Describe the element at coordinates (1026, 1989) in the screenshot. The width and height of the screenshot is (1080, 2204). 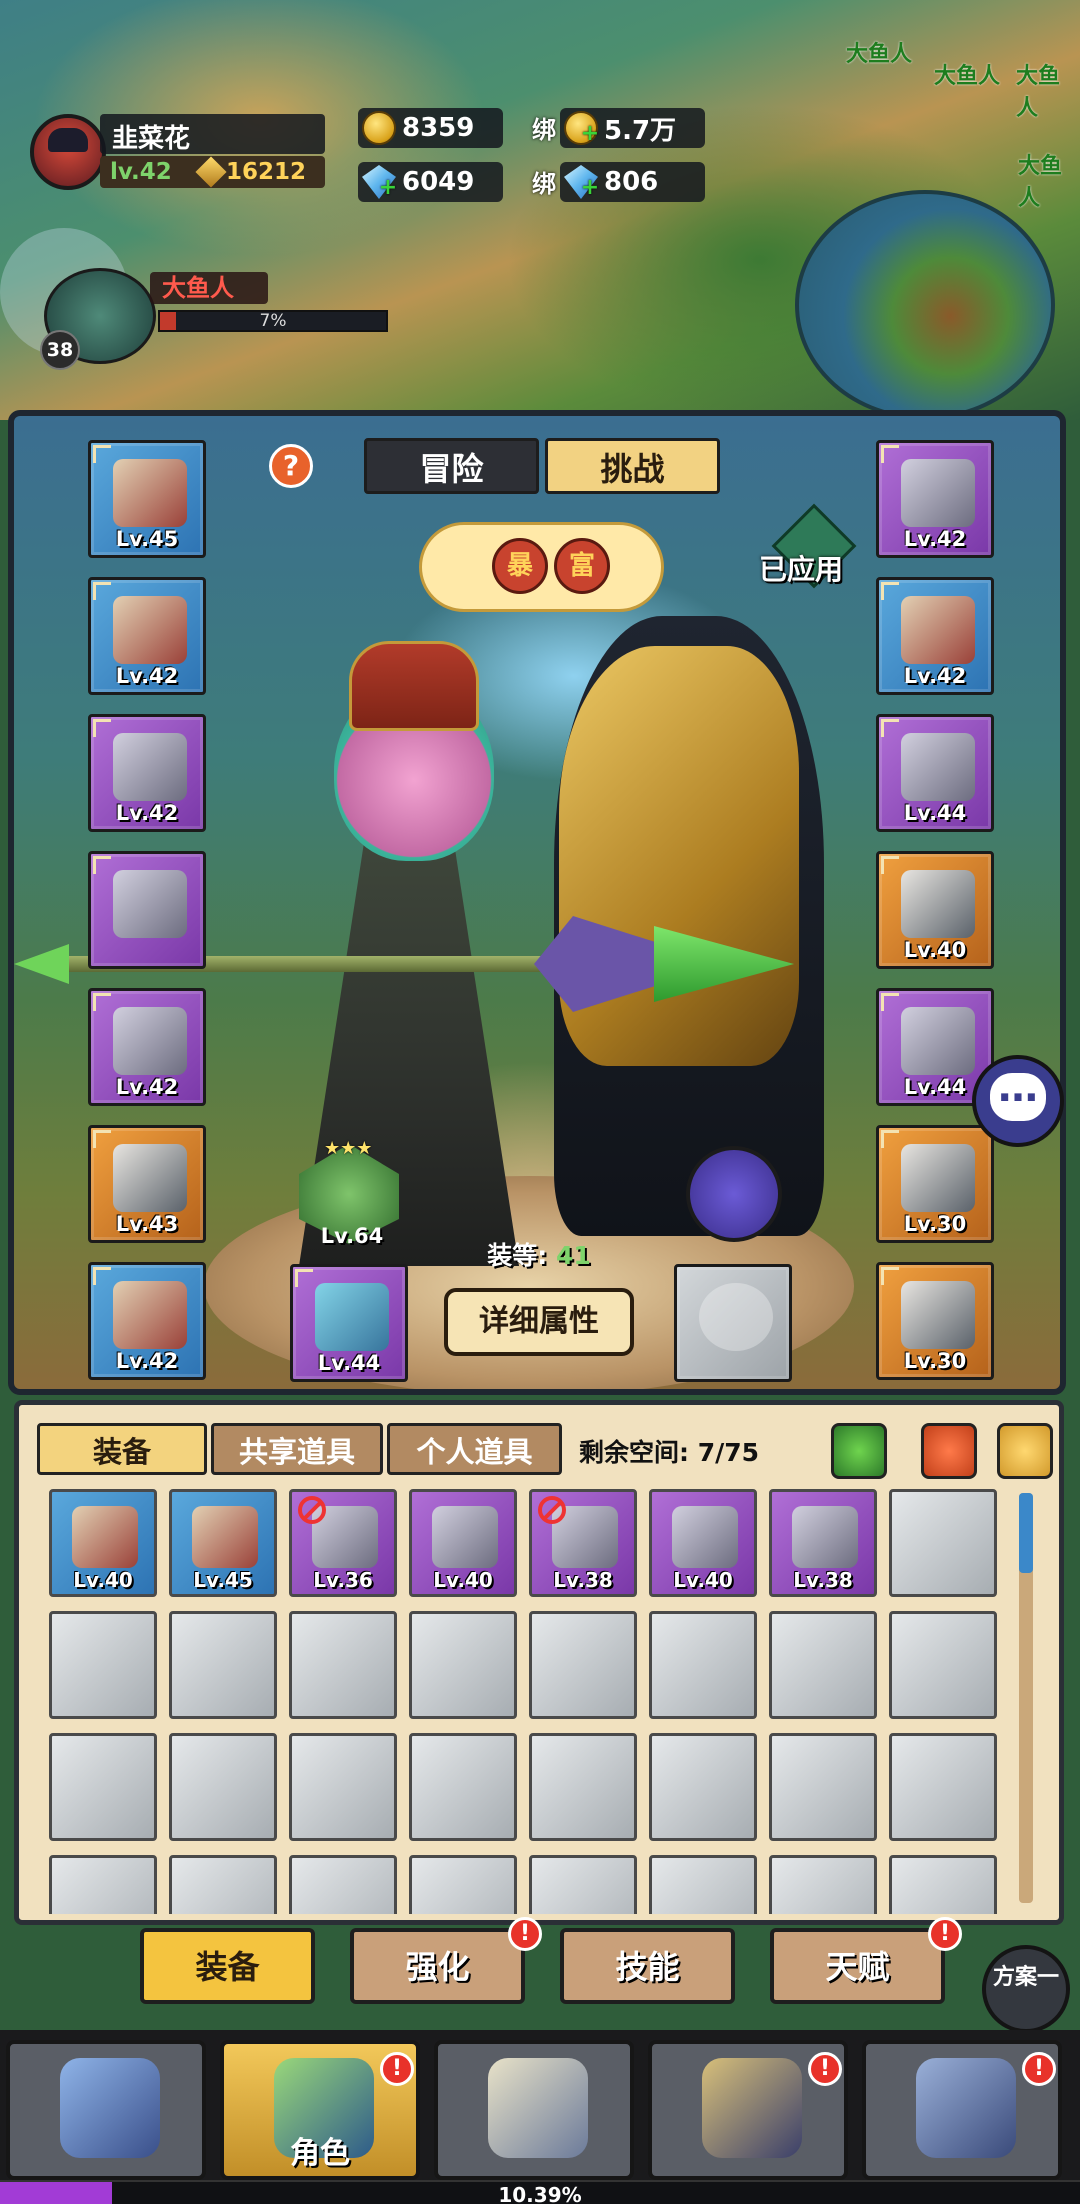
I see `plan-button: 方案一` at that location.